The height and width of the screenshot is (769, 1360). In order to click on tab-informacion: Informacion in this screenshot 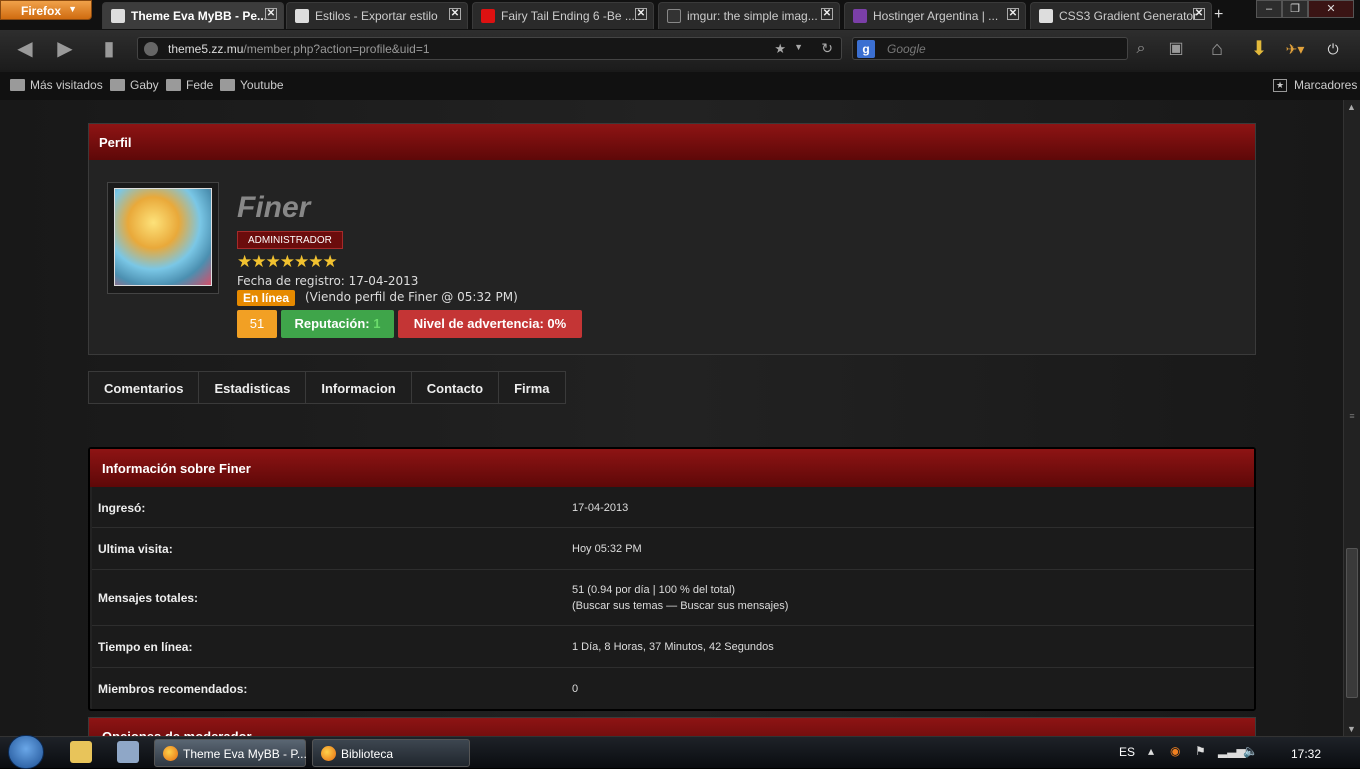, I will do `click(359, 387)`.